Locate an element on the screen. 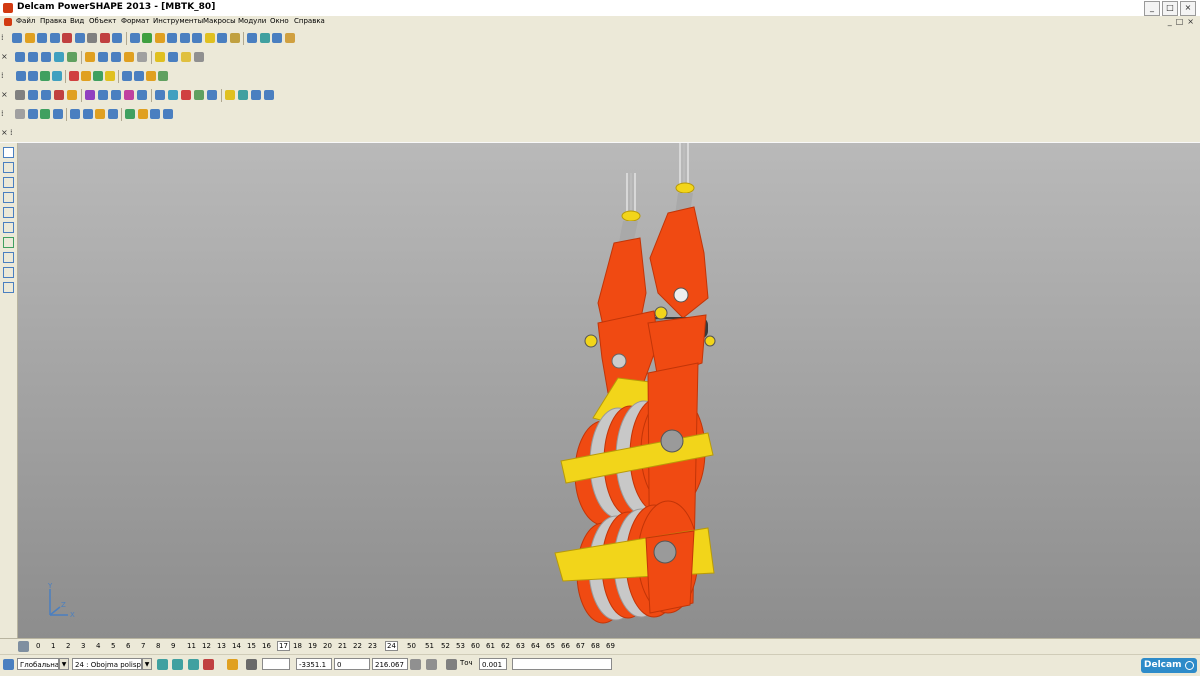 The height and width of the screenshot is (676, 1200). menu-modules: Модули is located at coordinates (252, 21).